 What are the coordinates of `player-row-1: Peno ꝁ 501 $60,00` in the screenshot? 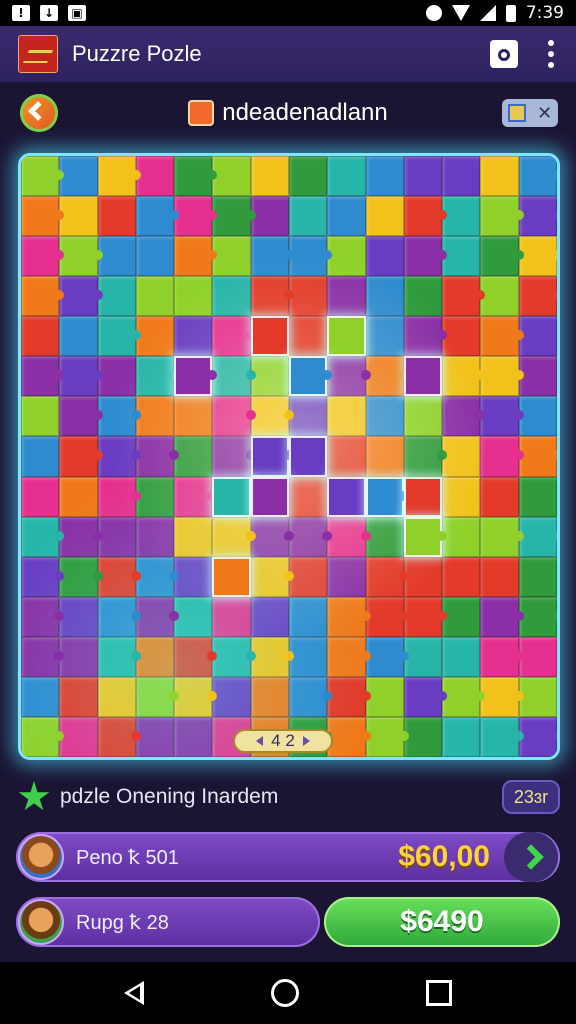 It's located at (288, 857).